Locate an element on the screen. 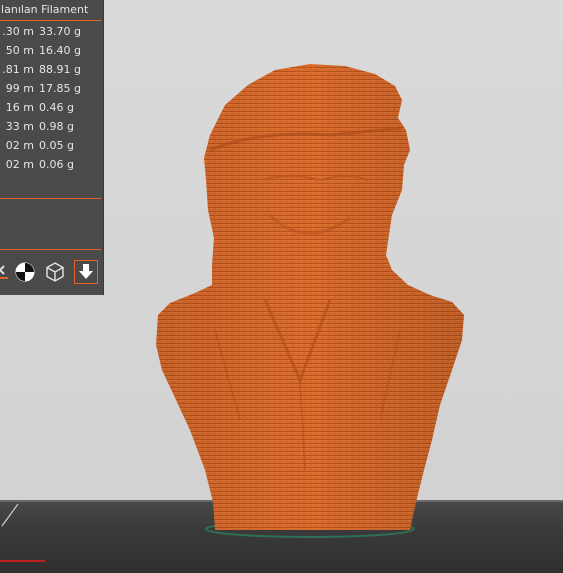 The width and height of the screenshot is (563, 573). filament-weight: 88.91 g is located at coordinates (60, 69).